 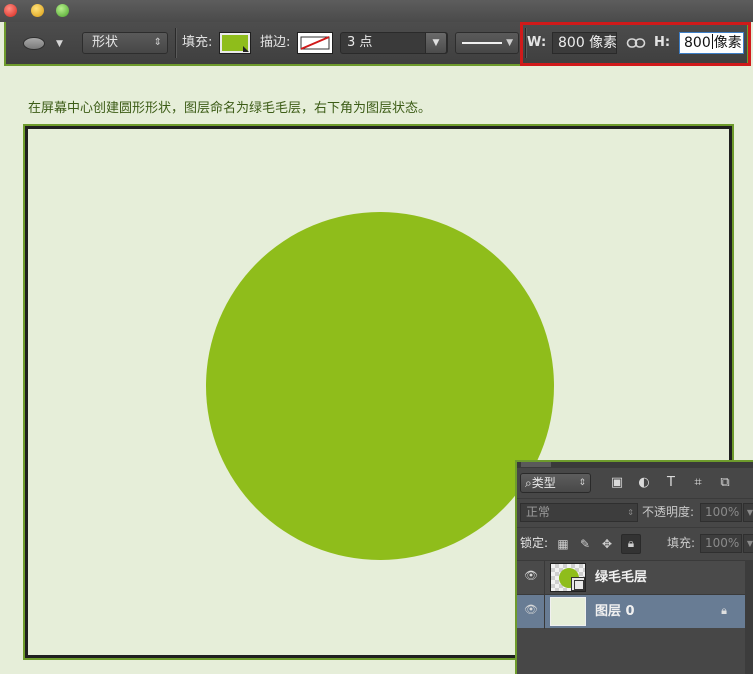 What do you see at coordinates (536, 464) in the screenshot?
I see `layers-tab` at bounding box center [536, 464].